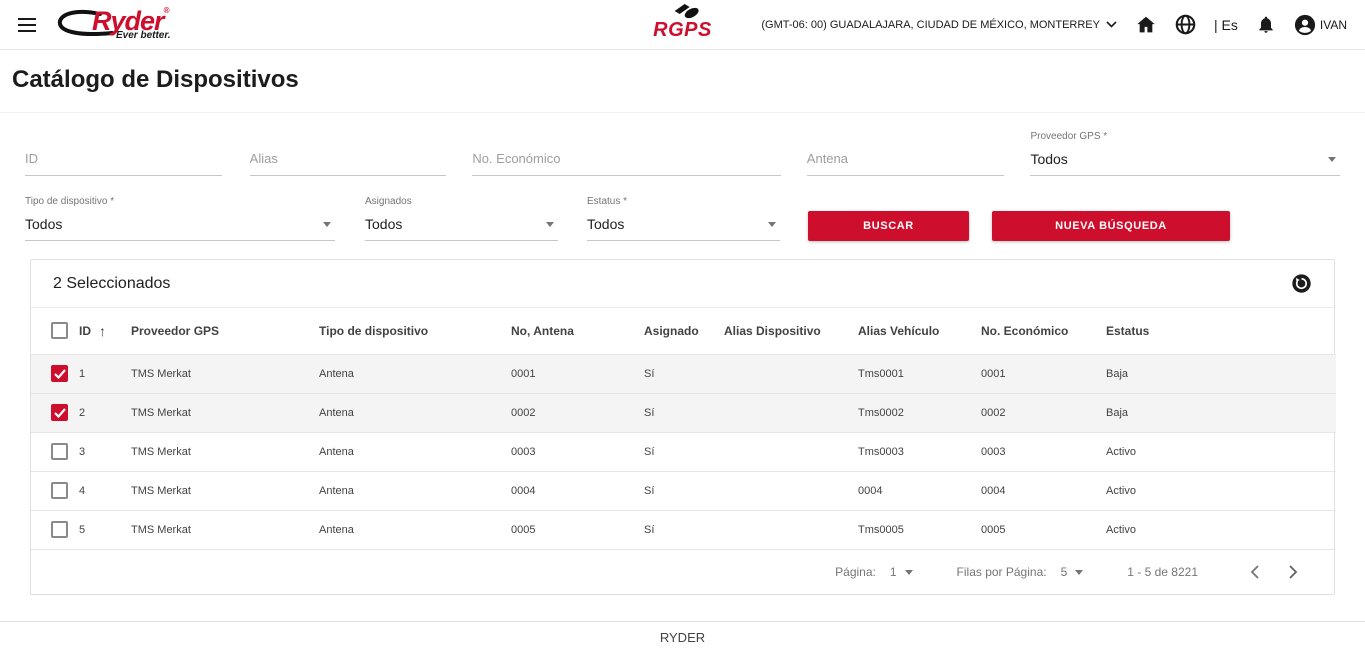 The width and height of the screenshot is (1365, 656). Describe the element at coordinates (682, 81) in the screenshot. I see `page-header: Catálogo de Dispositivos` at that location.